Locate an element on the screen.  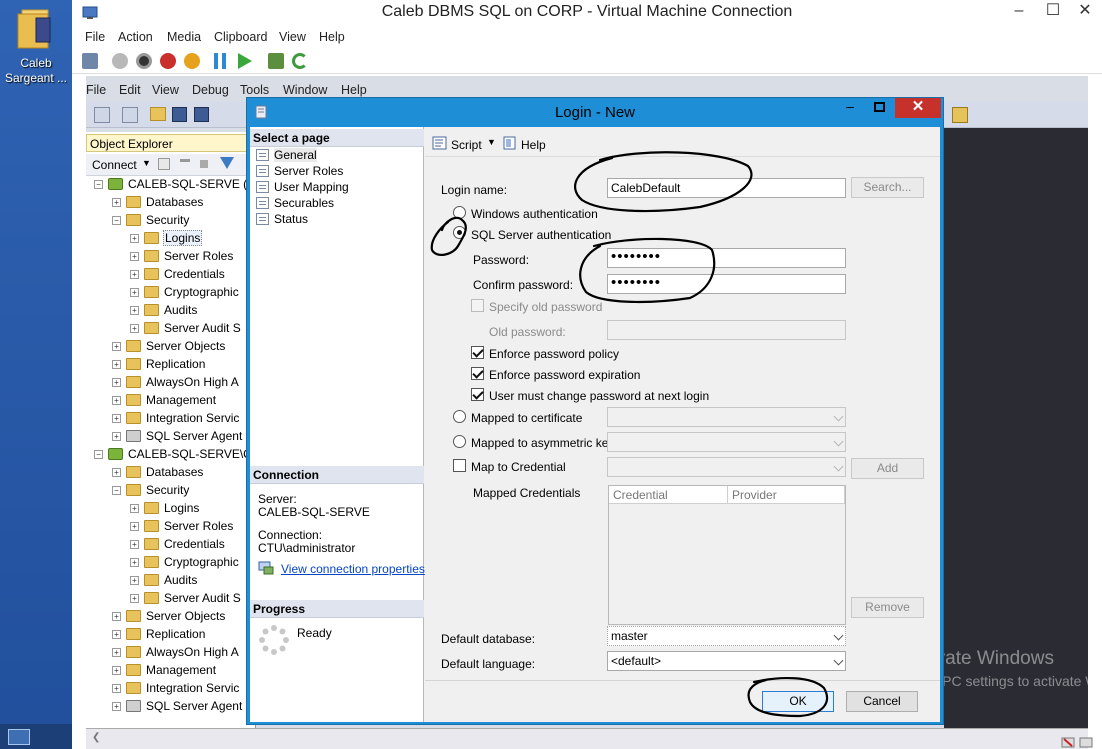
scroll-left-icon: ❮ is located at coordinates (96, 737).